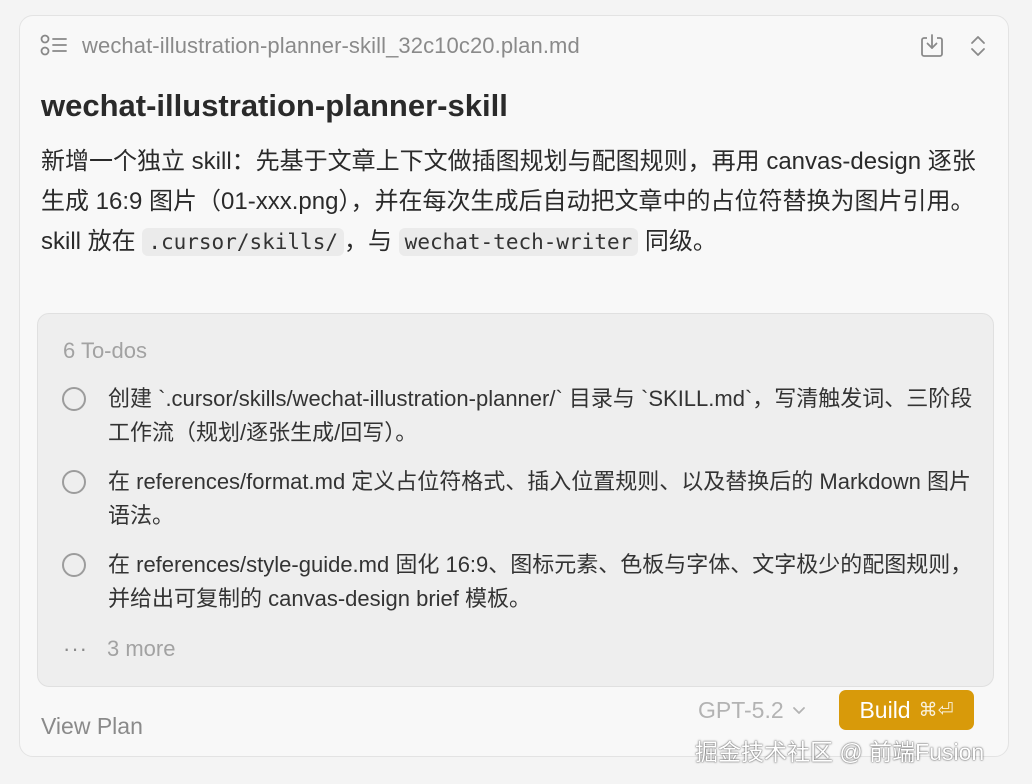 The image size is (1032, 784). Describe the element at coordinates (518, 242) in the screenshot. I see `tech-writer-code: wechat-tech-writer` at that location.